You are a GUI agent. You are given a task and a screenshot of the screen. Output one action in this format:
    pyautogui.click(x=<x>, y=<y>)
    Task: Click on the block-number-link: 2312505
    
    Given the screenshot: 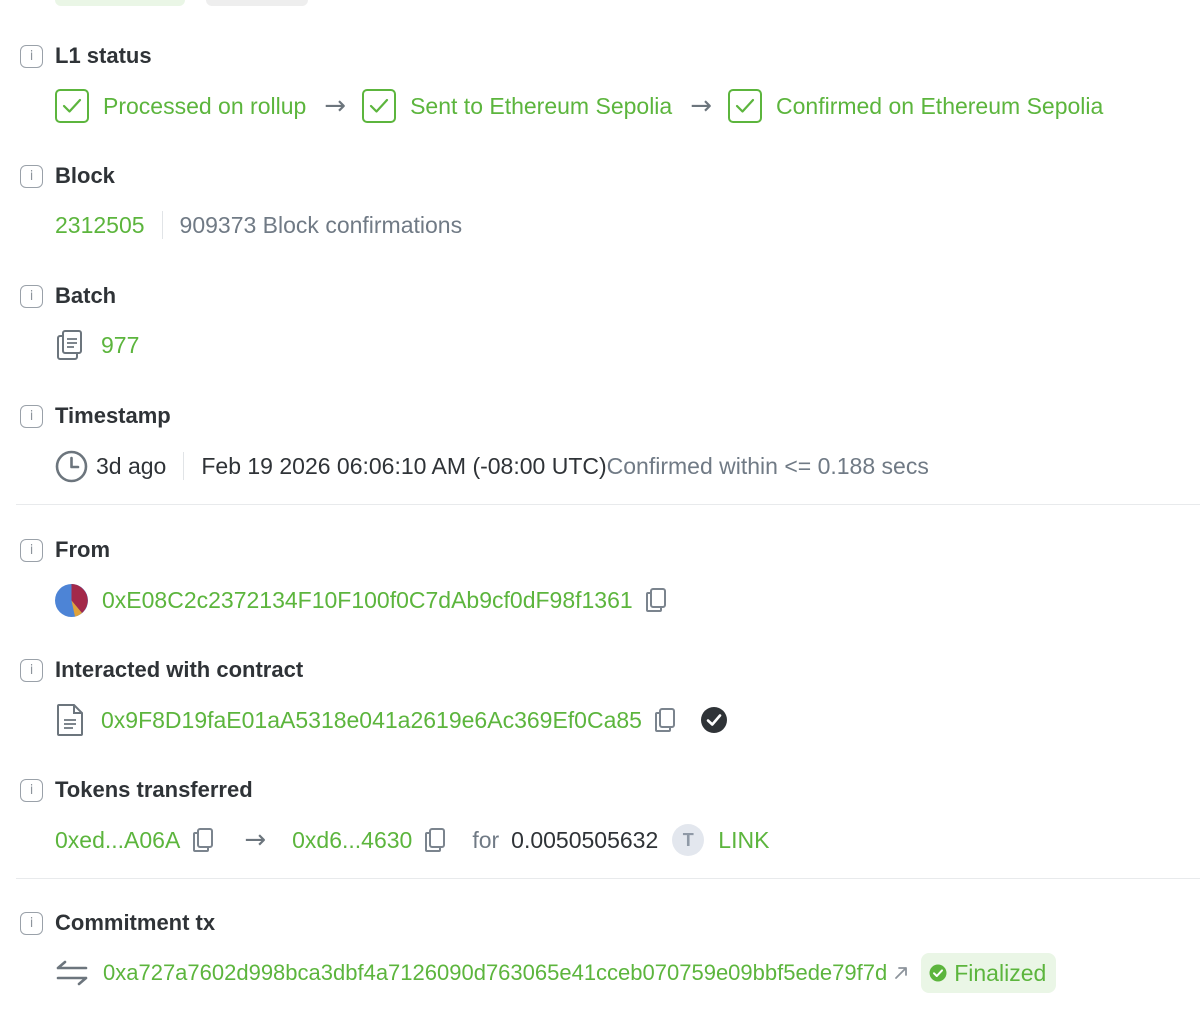 What is the action you would take?
    pyautogui.click(x=100, y=225)
    